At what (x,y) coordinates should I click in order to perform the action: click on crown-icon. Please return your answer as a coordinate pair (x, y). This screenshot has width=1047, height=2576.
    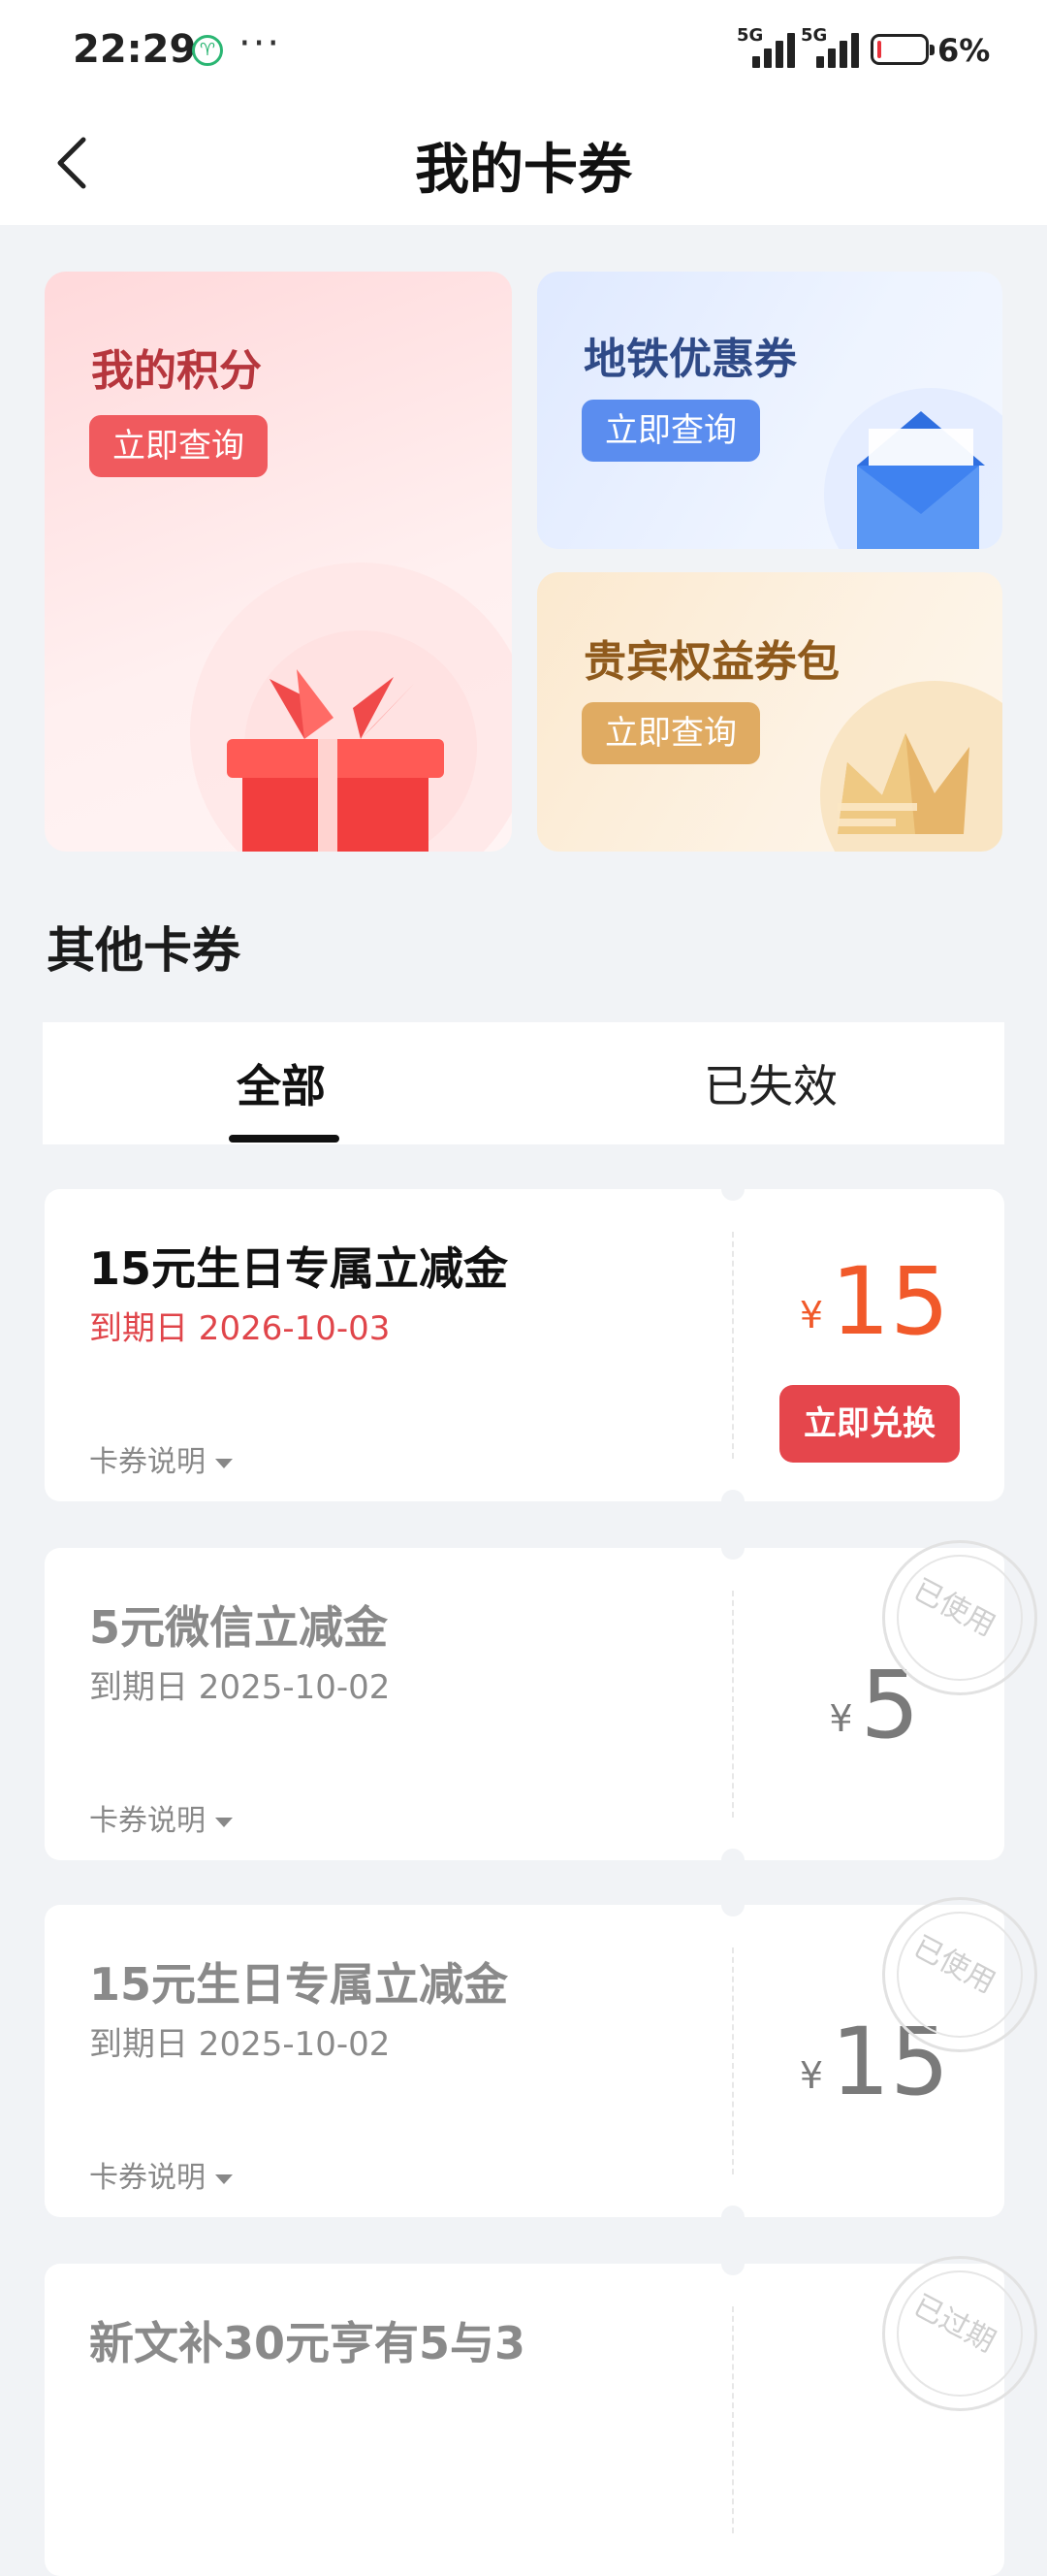
    Looking at the image, I should click on (911, 766).